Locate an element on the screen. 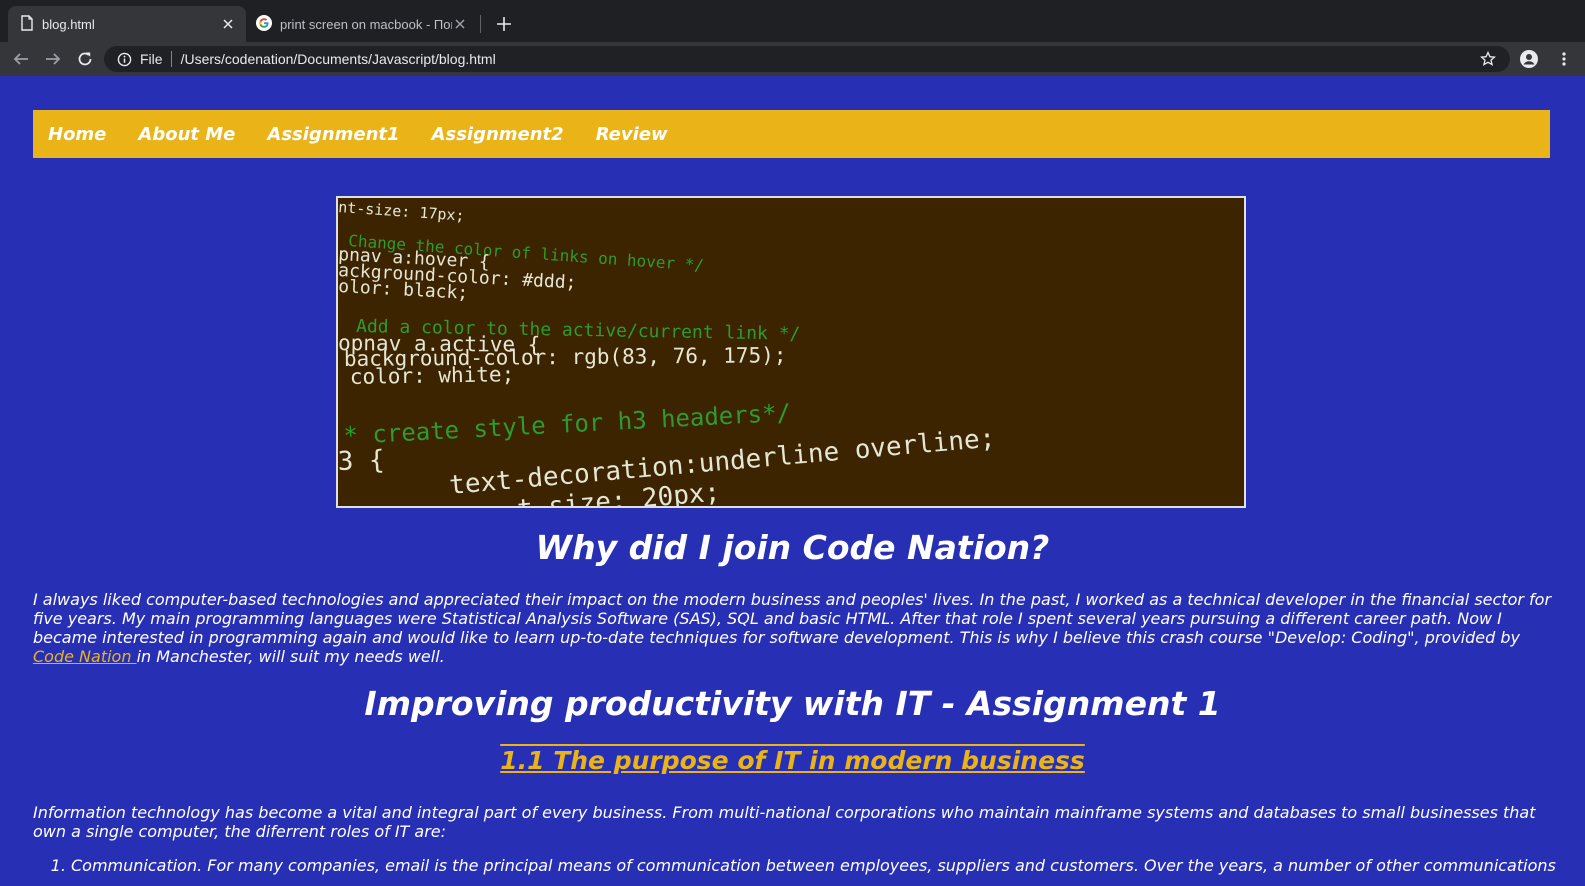 The height and width of the screenshot is (886, 1585). nav-assignment2: Assignment2 is located at coordinates (498, 134).